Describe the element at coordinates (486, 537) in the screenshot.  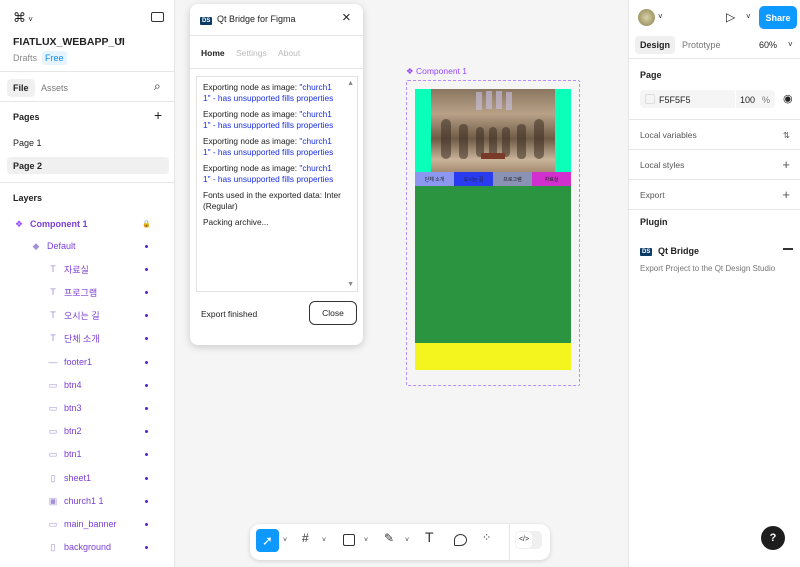
I see `actions-icon: ⁘` at that location.